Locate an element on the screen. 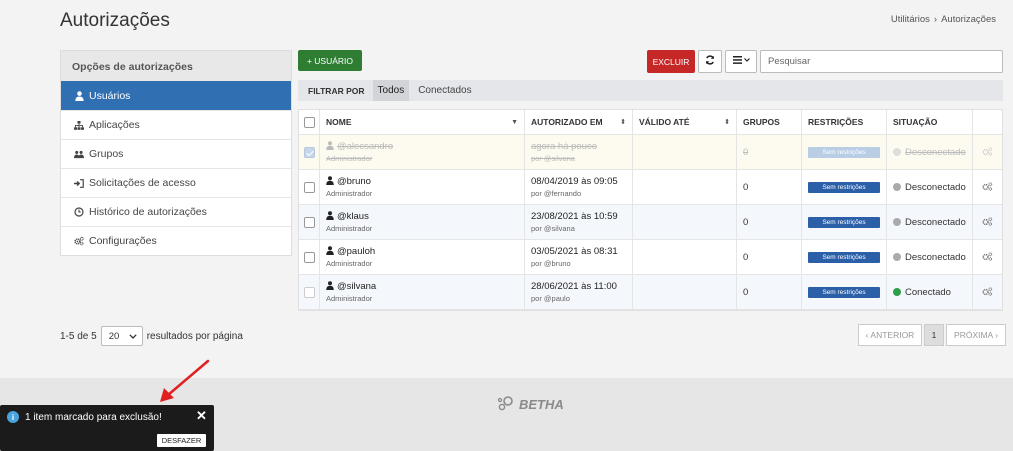 Image resolution: width=1013 pixels, height=451 pixels. select-all-checkbox is located at coordinates (309, 122).